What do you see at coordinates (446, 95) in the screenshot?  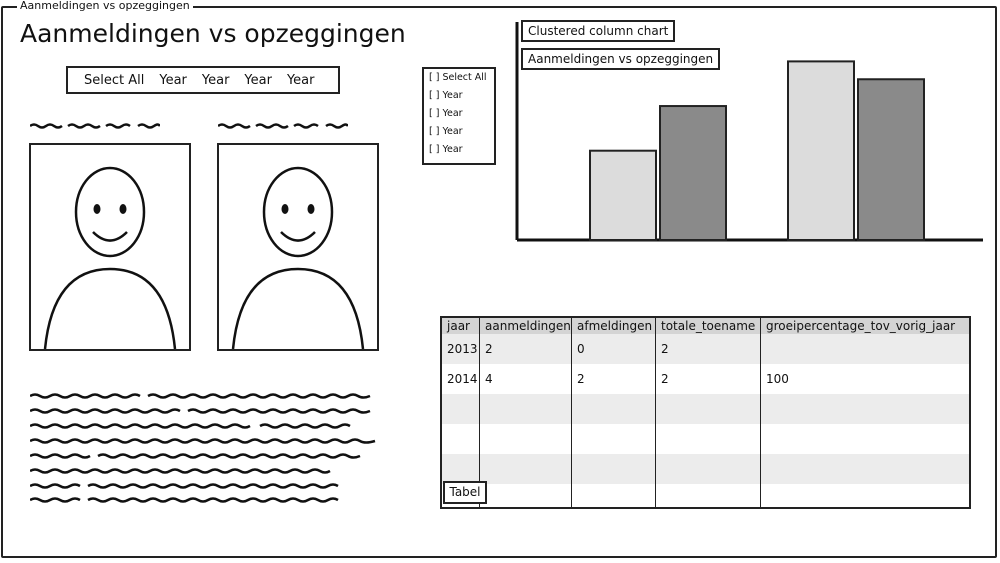 I see `checkbox-year-1: [ ] Year` at bounding box center [446, 95].